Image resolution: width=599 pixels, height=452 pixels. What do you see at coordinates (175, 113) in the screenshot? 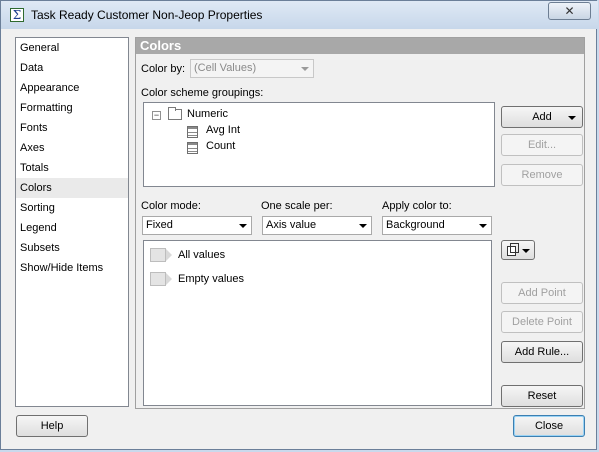
I see `folder-icon` at bounding box center [175, 113].